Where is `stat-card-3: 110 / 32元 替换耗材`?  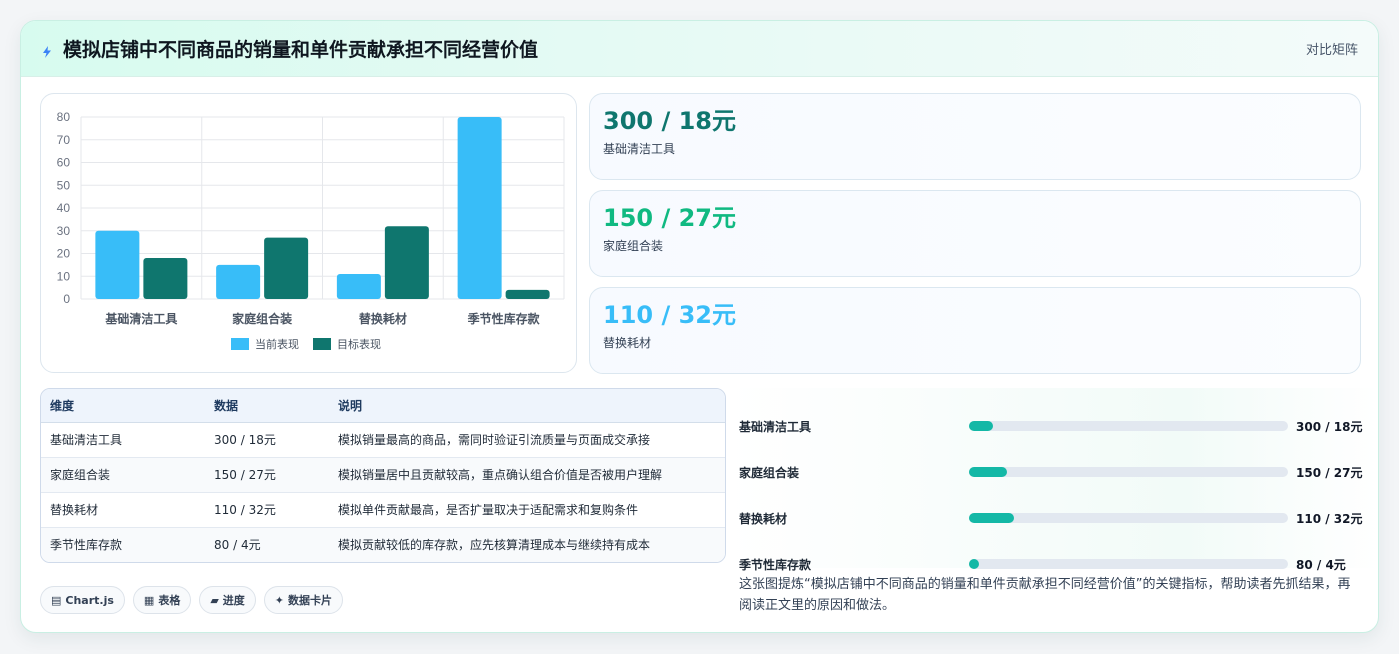
stat-card-3: 110 / 32元 替换耗材 is located at coordinates (975, 330).